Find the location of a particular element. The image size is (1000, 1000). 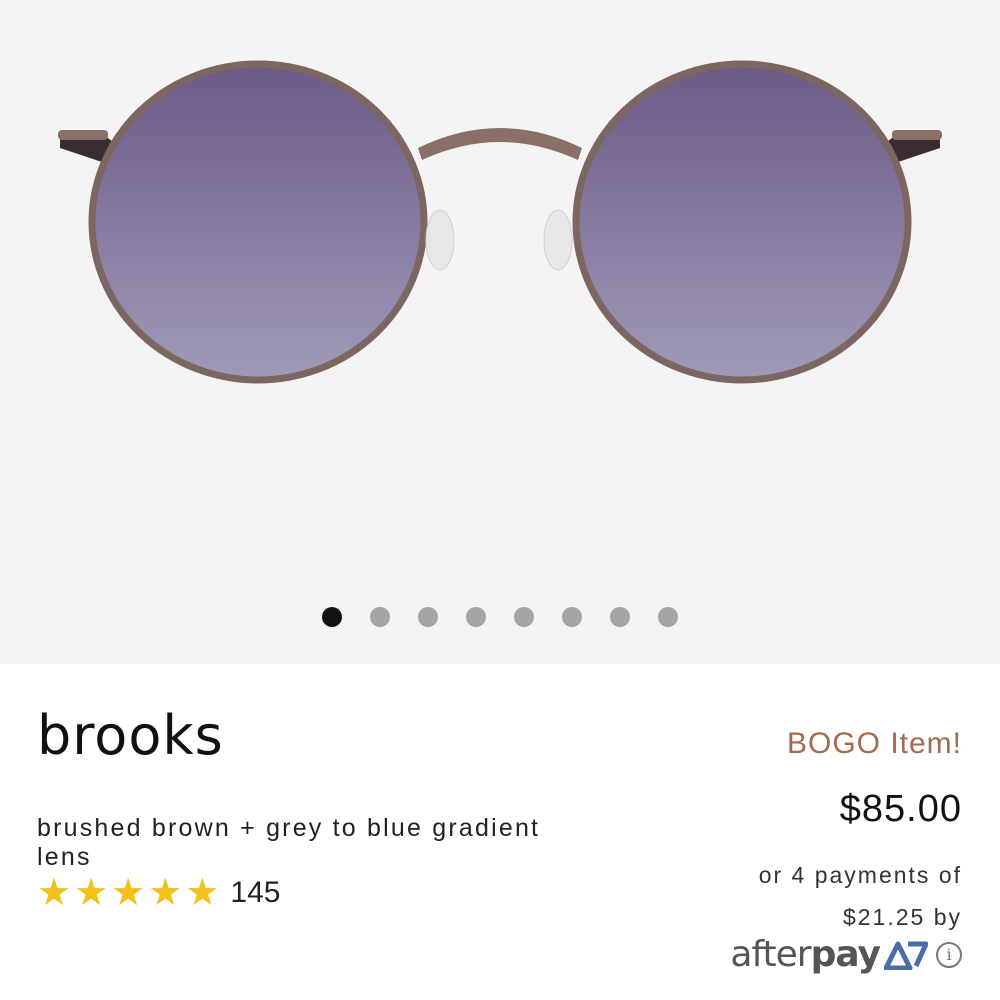

afterpay-wordmark: afterpay is located at coordinates (805, 954).